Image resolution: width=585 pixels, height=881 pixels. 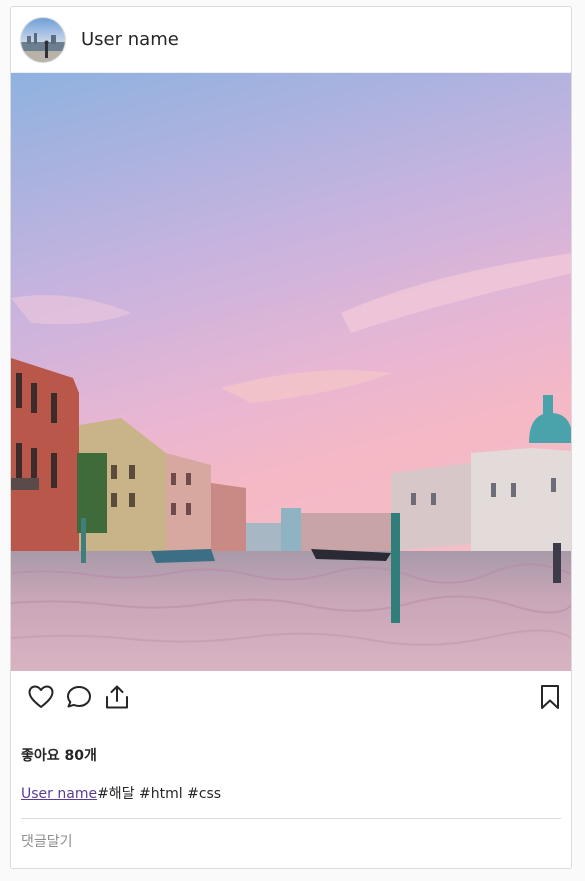 I want to click on comment-area, so click(x=291, y=834).